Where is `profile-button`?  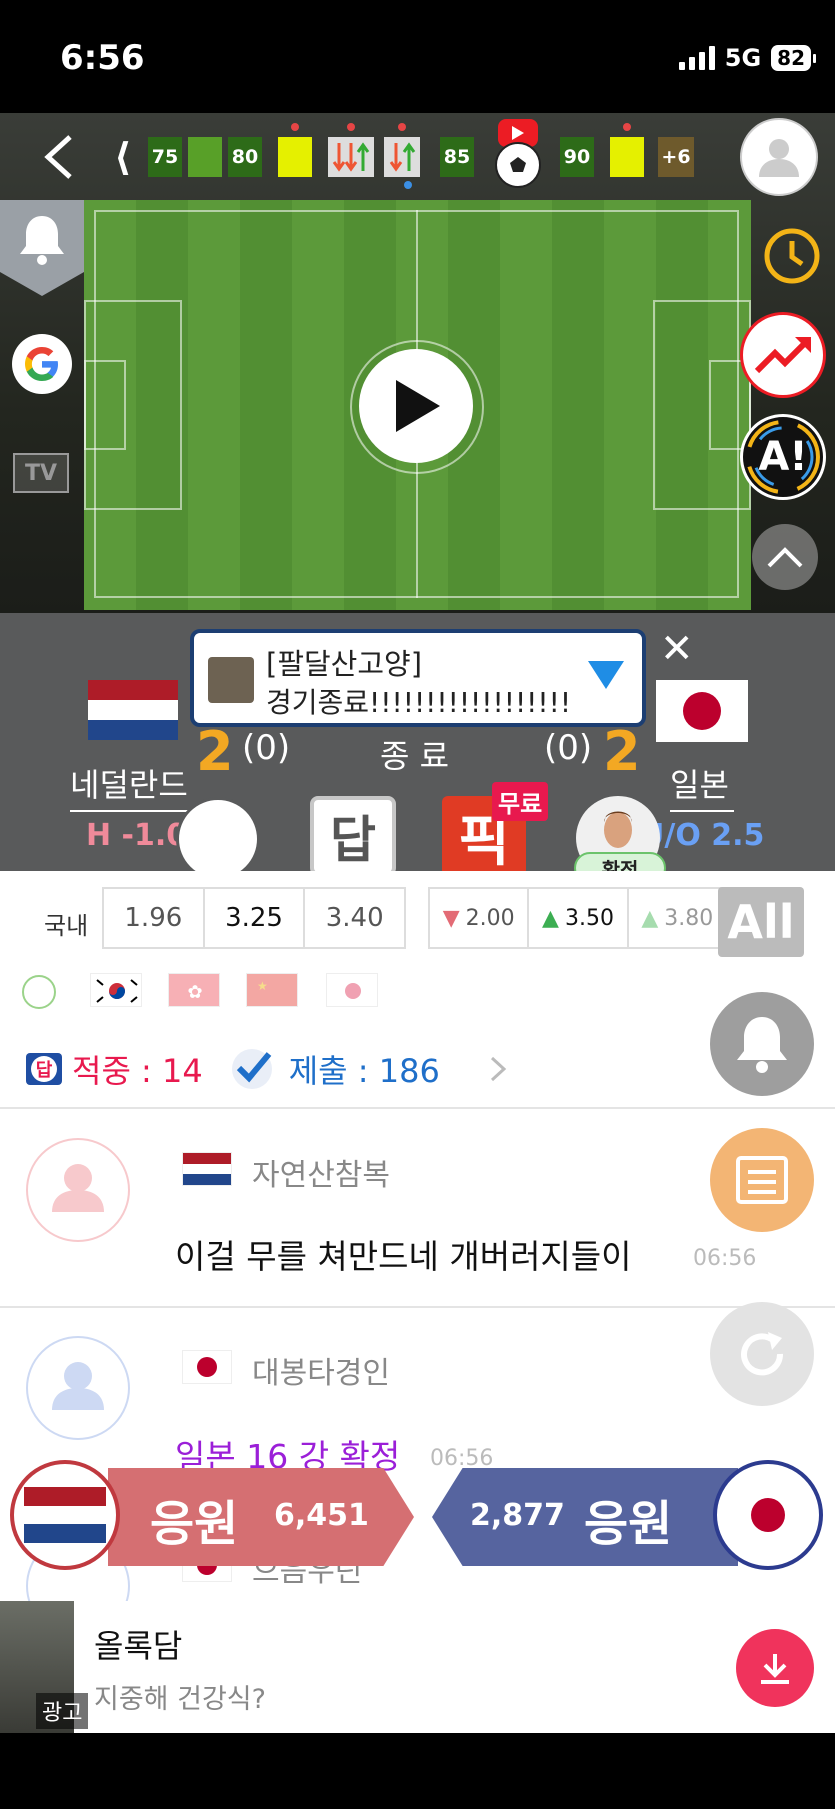
profile-button is located at coordinates (779, 157).